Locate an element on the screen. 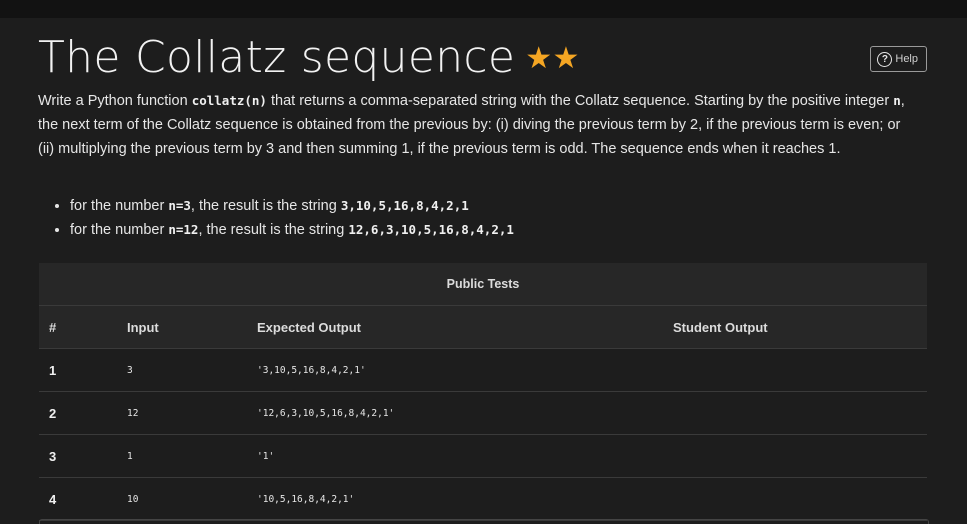 Image resolution: width=967 pixels, height=524 pixels. difficulty-stars-icon: ★★ is located at coordinates (552, 58).